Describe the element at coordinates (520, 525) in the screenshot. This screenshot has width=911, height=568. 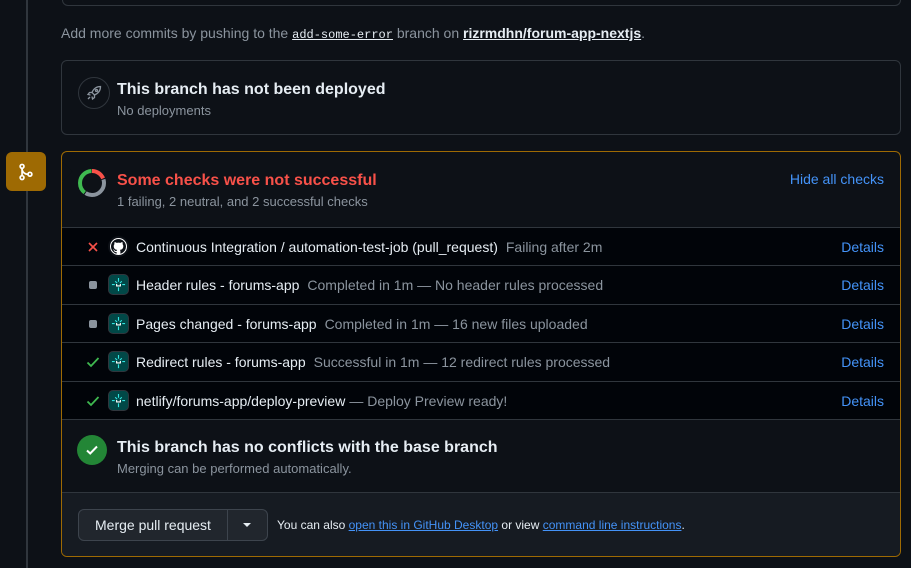
I see `or-view-text: or view` at that location.